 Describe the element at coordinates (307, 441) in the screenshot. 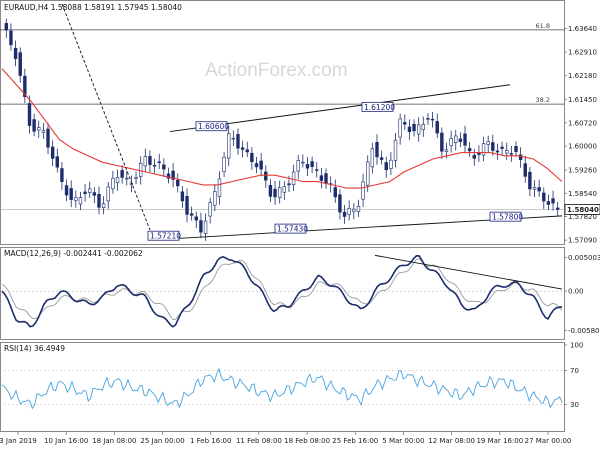

I see `time-axis-tick-label: 18 Feb 08:00` at that location.